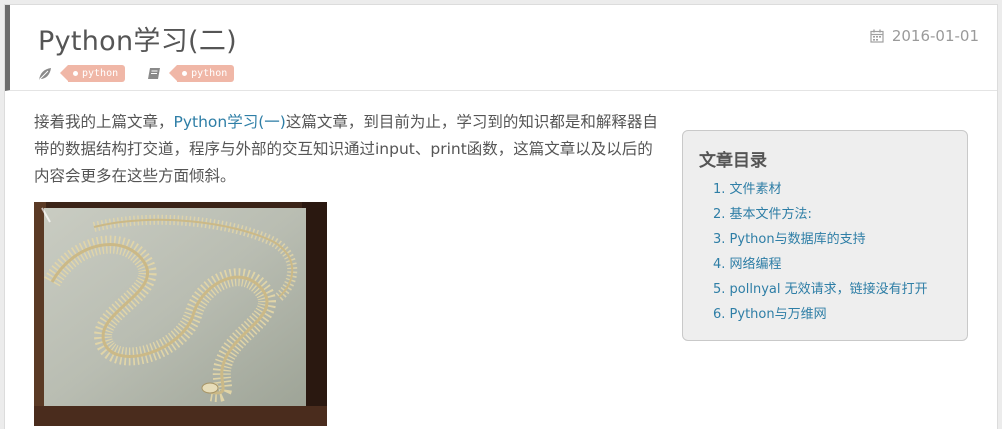  What do you see at coordinates (100, 73) in the screenshot?
I see `category-tag-label: python` at bounding box center [100, 73].